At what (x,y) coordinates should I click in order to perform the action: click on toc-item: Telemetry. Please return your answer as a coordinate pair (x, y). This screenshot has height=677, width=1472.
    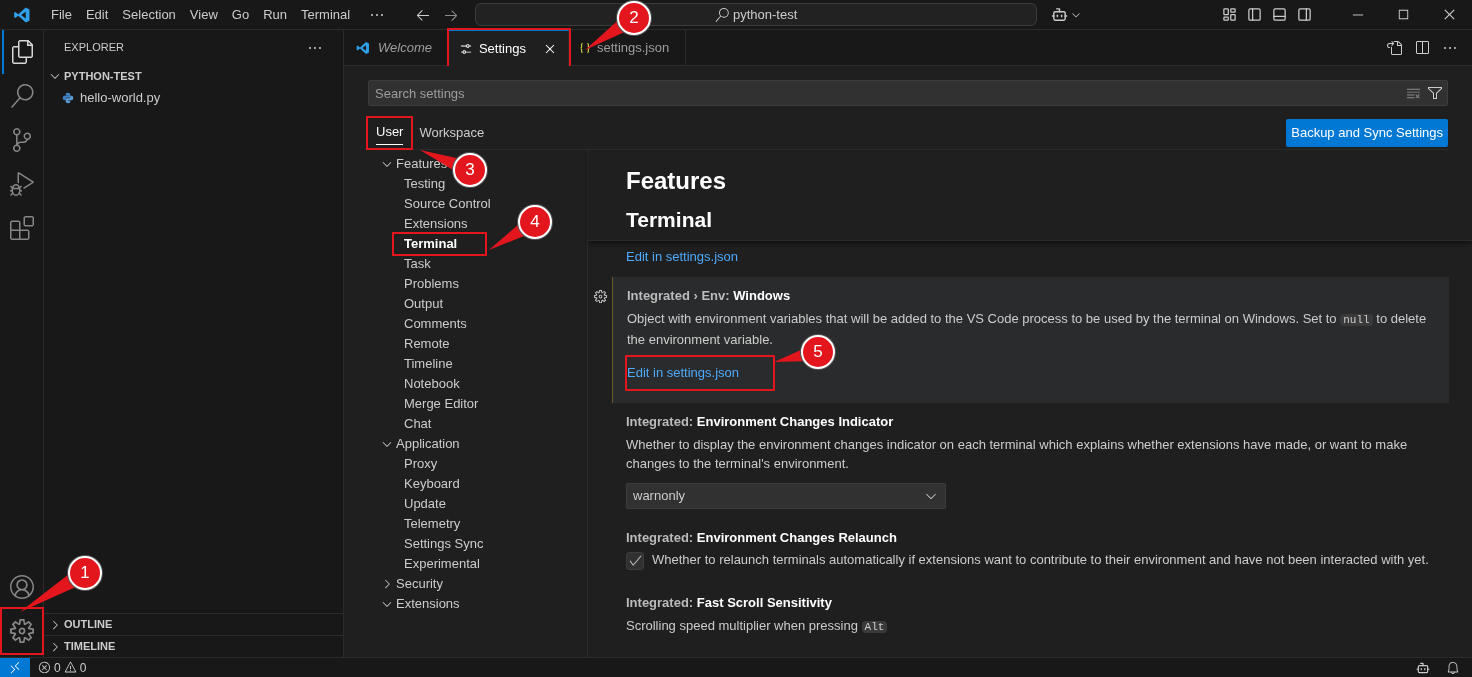
    Looking at the image, I should click on (441, 524).